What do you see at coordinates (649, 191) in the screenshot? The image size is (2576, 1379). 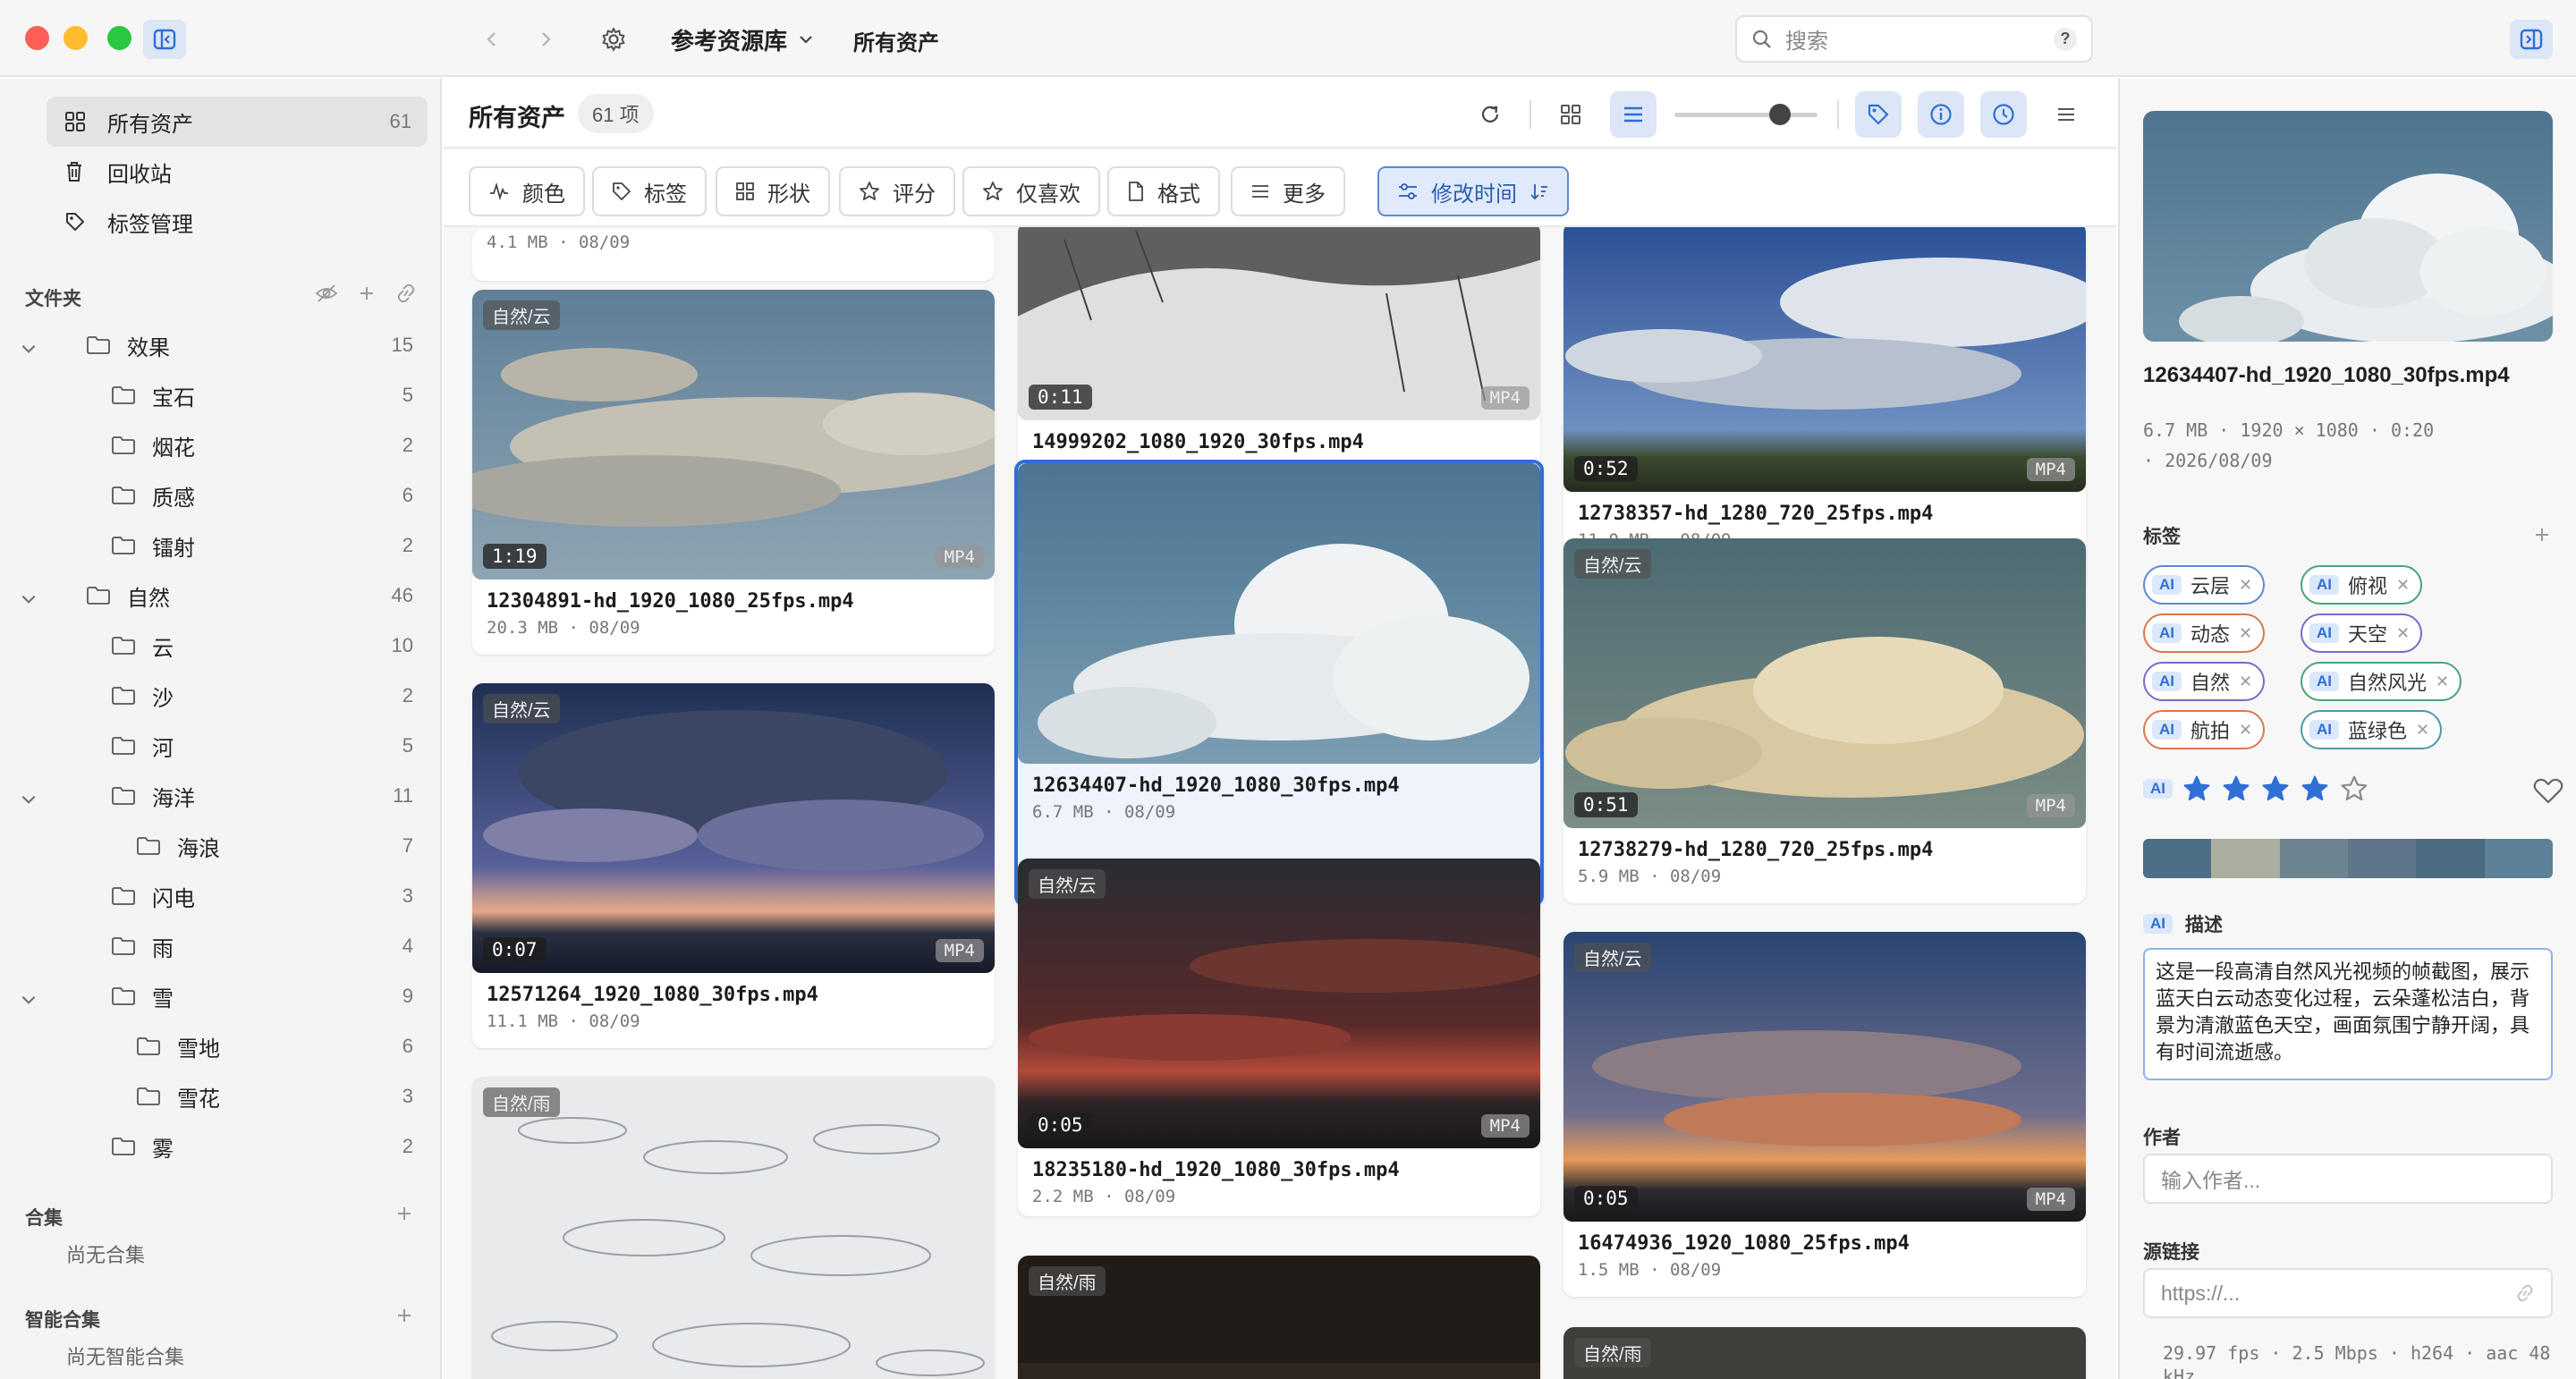 I see `filter-tag-button: 标签` at bounding box center [649, 191].